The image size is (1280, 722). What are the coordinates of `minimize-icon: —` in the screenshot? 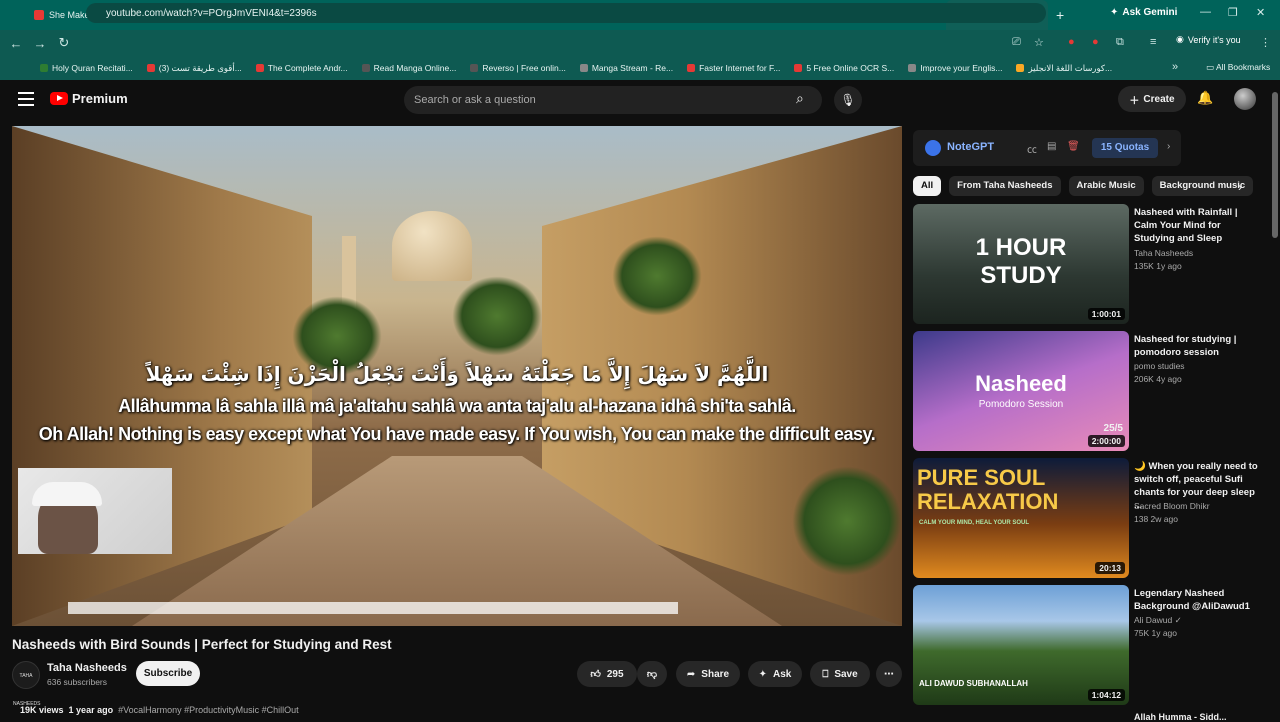 It's located at (1205, 12).